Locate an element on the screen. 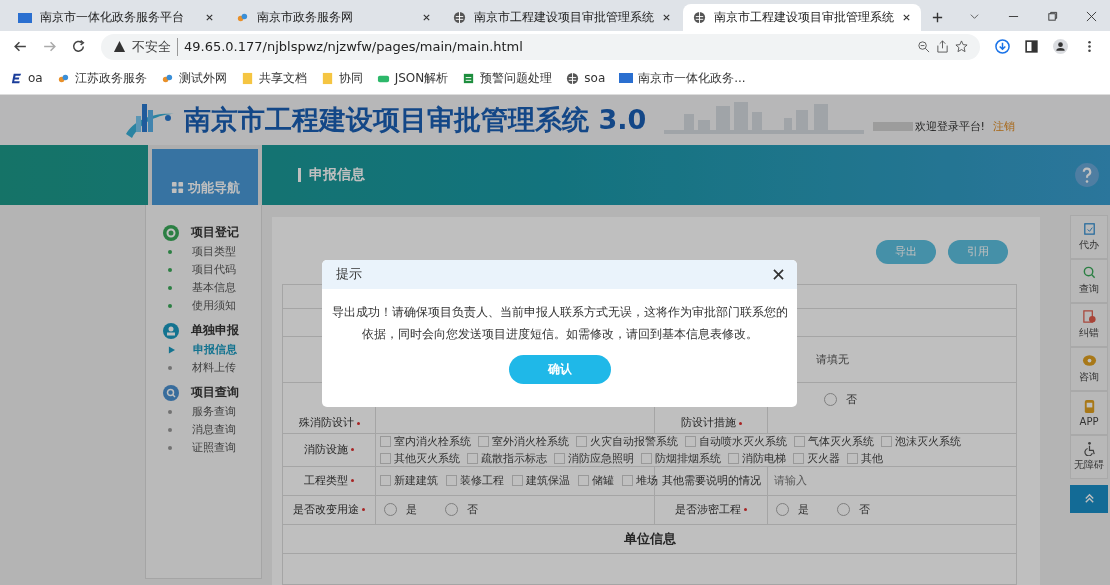  spreadsheet-icon is located at coordinates (469, 78).